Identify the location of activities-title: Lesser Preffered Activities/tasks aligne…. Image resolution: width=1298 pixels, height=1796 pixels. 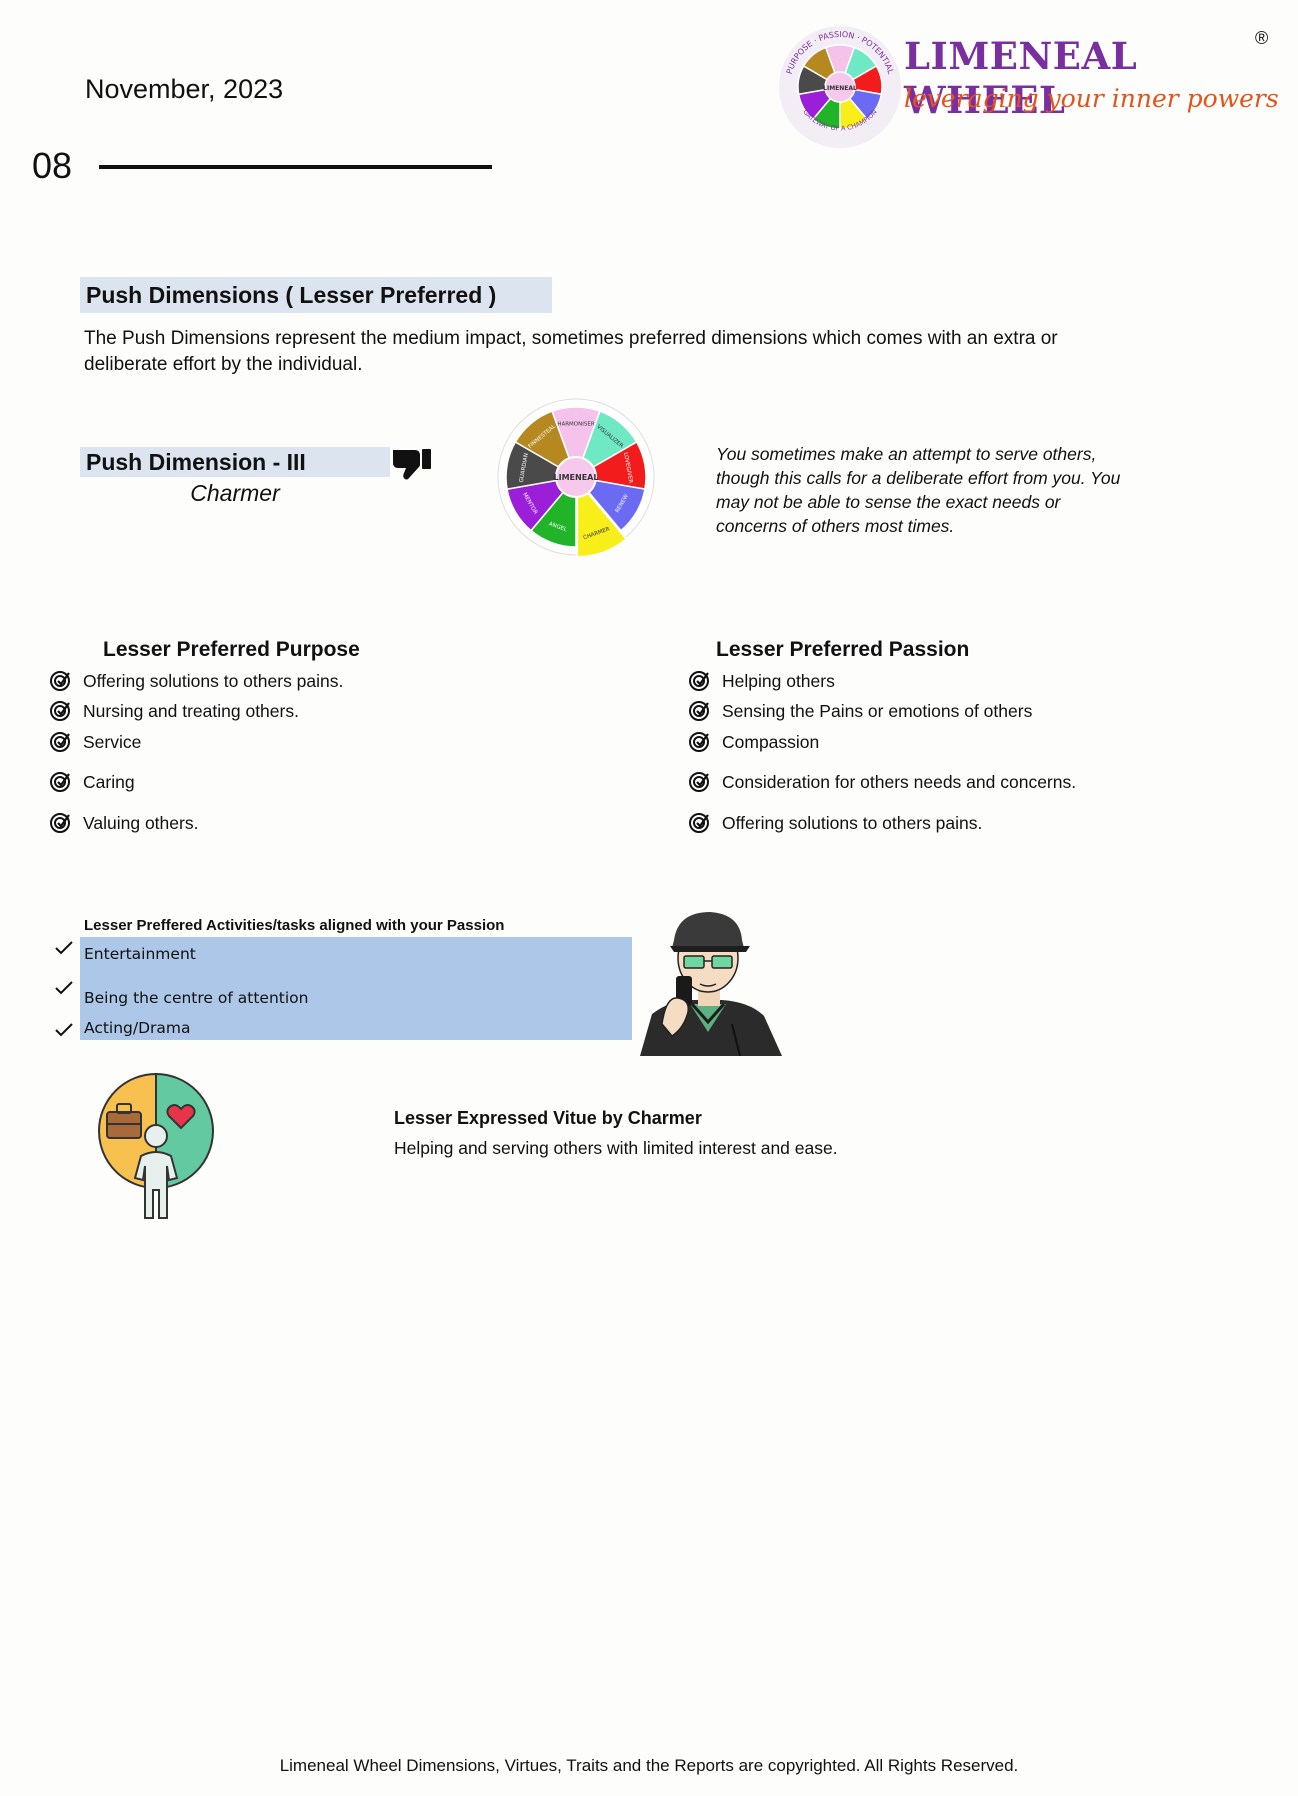
(294, 925).